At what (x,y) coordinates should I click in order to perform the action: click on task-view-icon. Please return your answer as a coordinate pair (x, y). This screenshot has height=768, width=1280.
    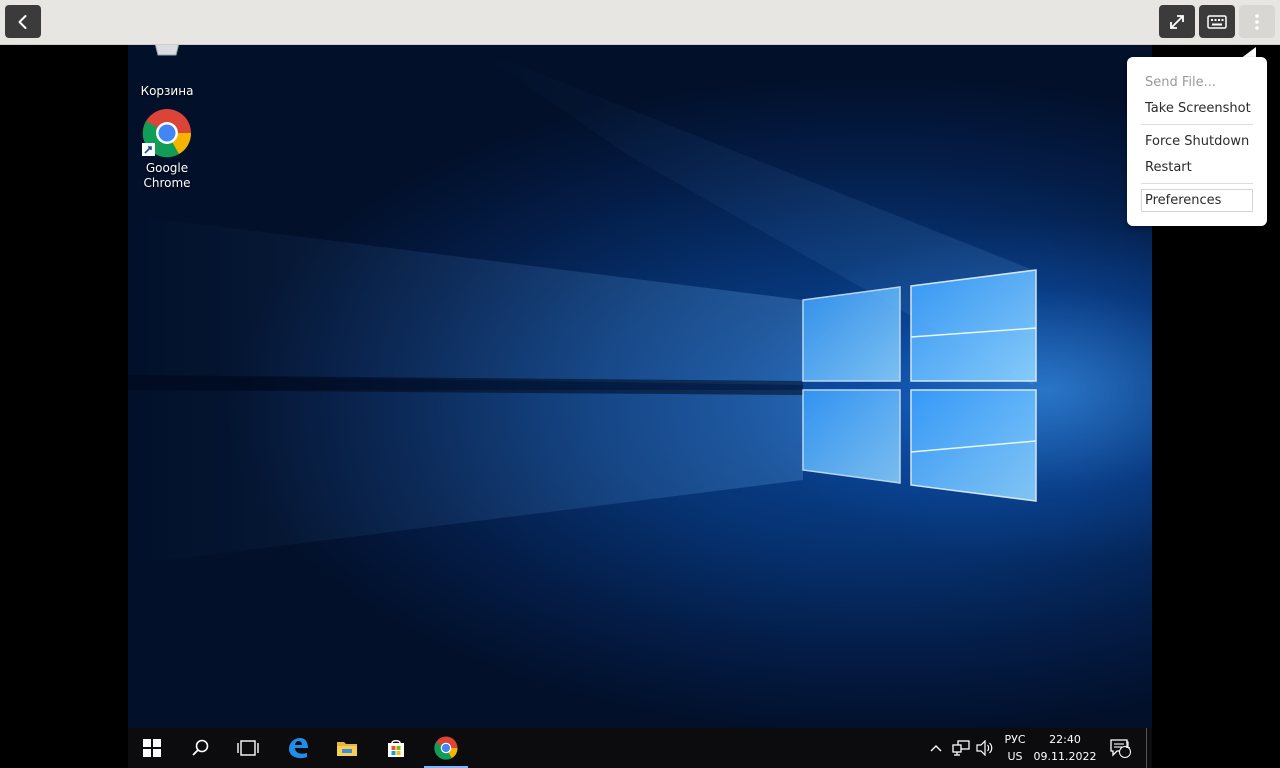
    Looking at the image, I should click on (248, 748).